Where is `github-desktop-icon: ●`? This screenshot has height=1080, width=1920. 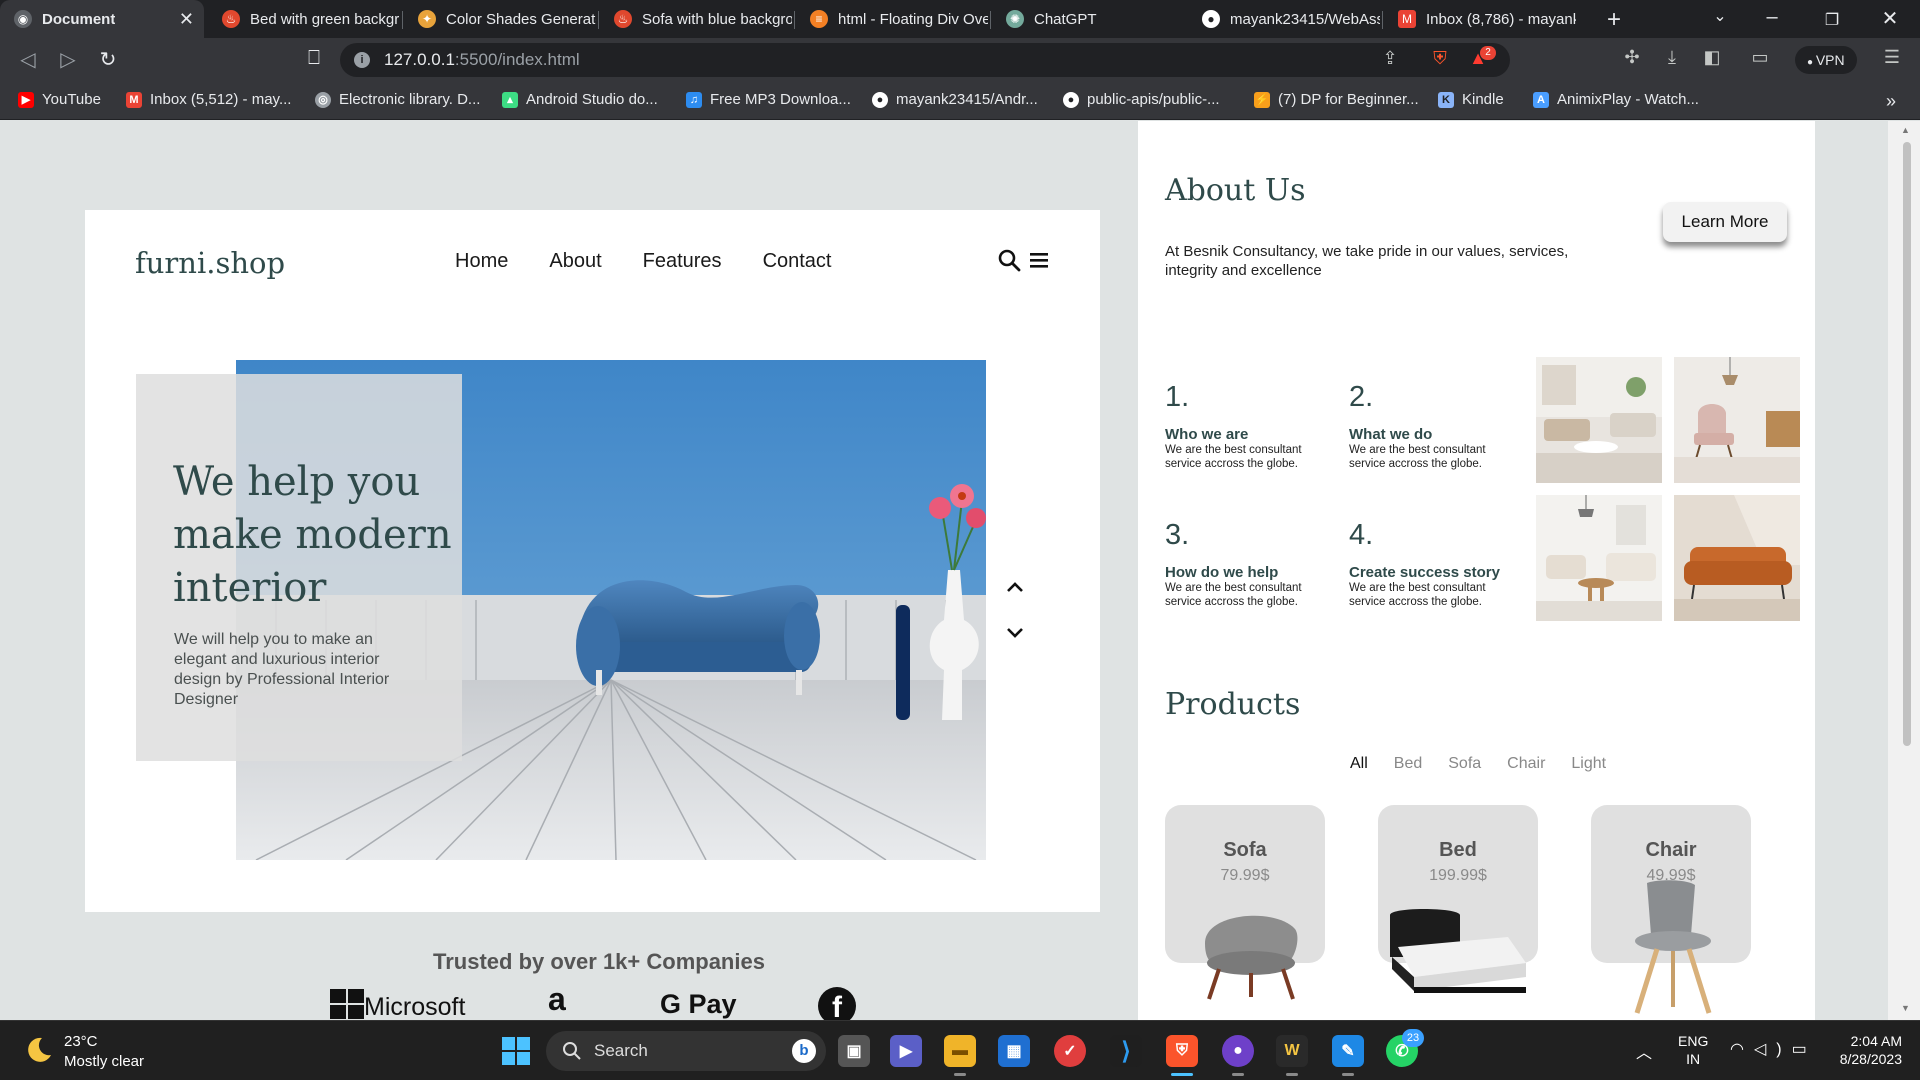
github-desktop-icon: ● is located at coordinates (1238, 1051).